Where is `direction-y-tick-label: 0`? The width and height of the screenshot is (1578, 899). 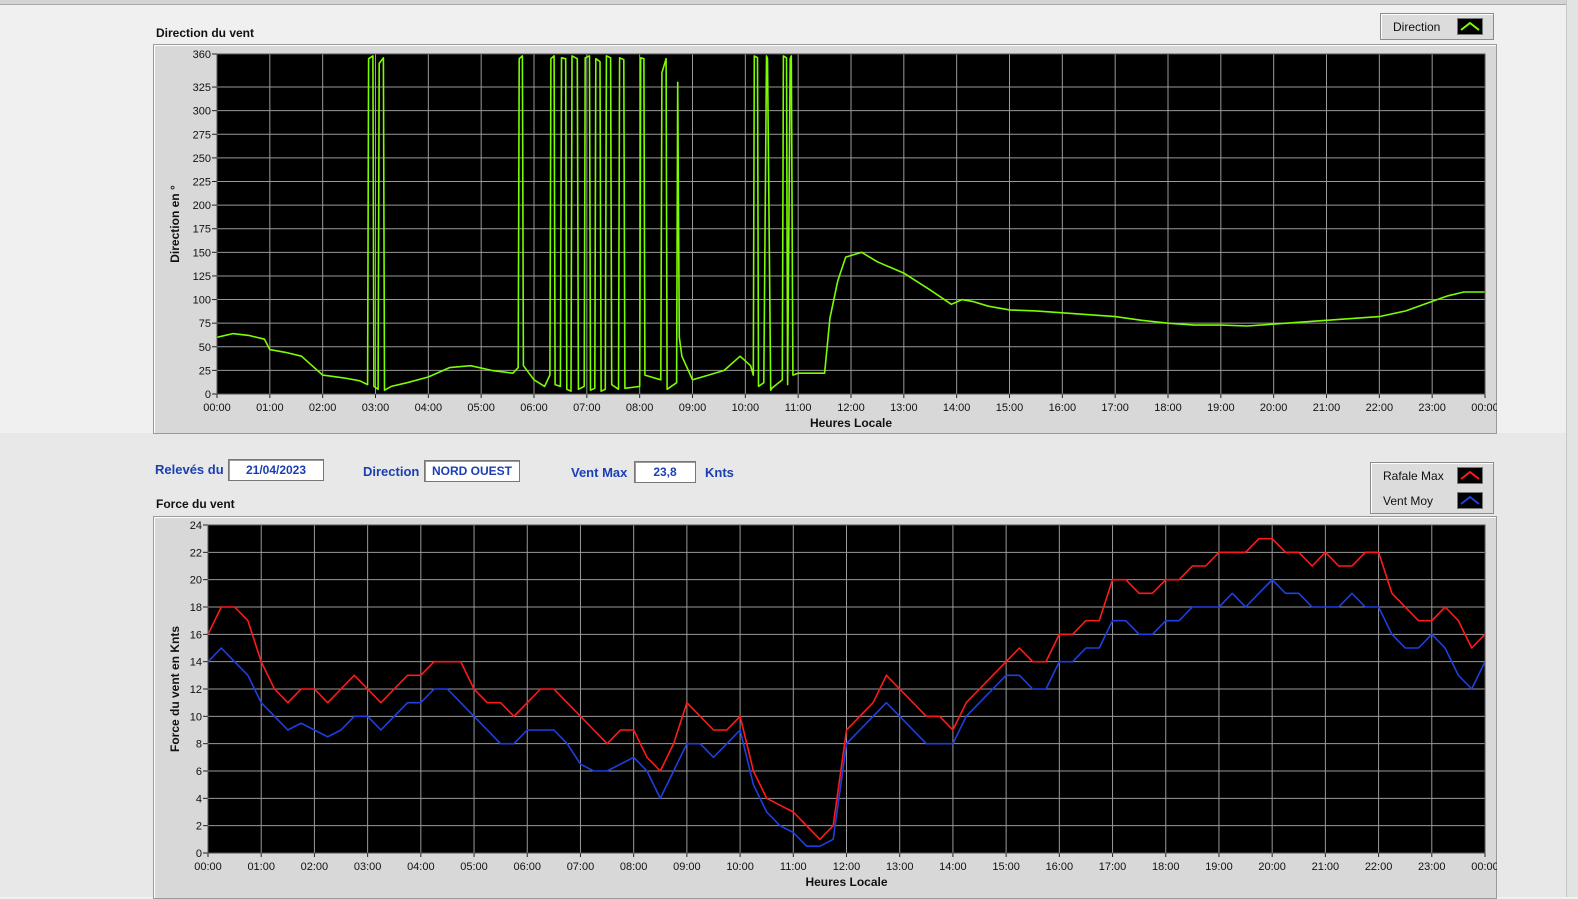
direction-y-tick-label: 0 is located at coordinates (208, 395).